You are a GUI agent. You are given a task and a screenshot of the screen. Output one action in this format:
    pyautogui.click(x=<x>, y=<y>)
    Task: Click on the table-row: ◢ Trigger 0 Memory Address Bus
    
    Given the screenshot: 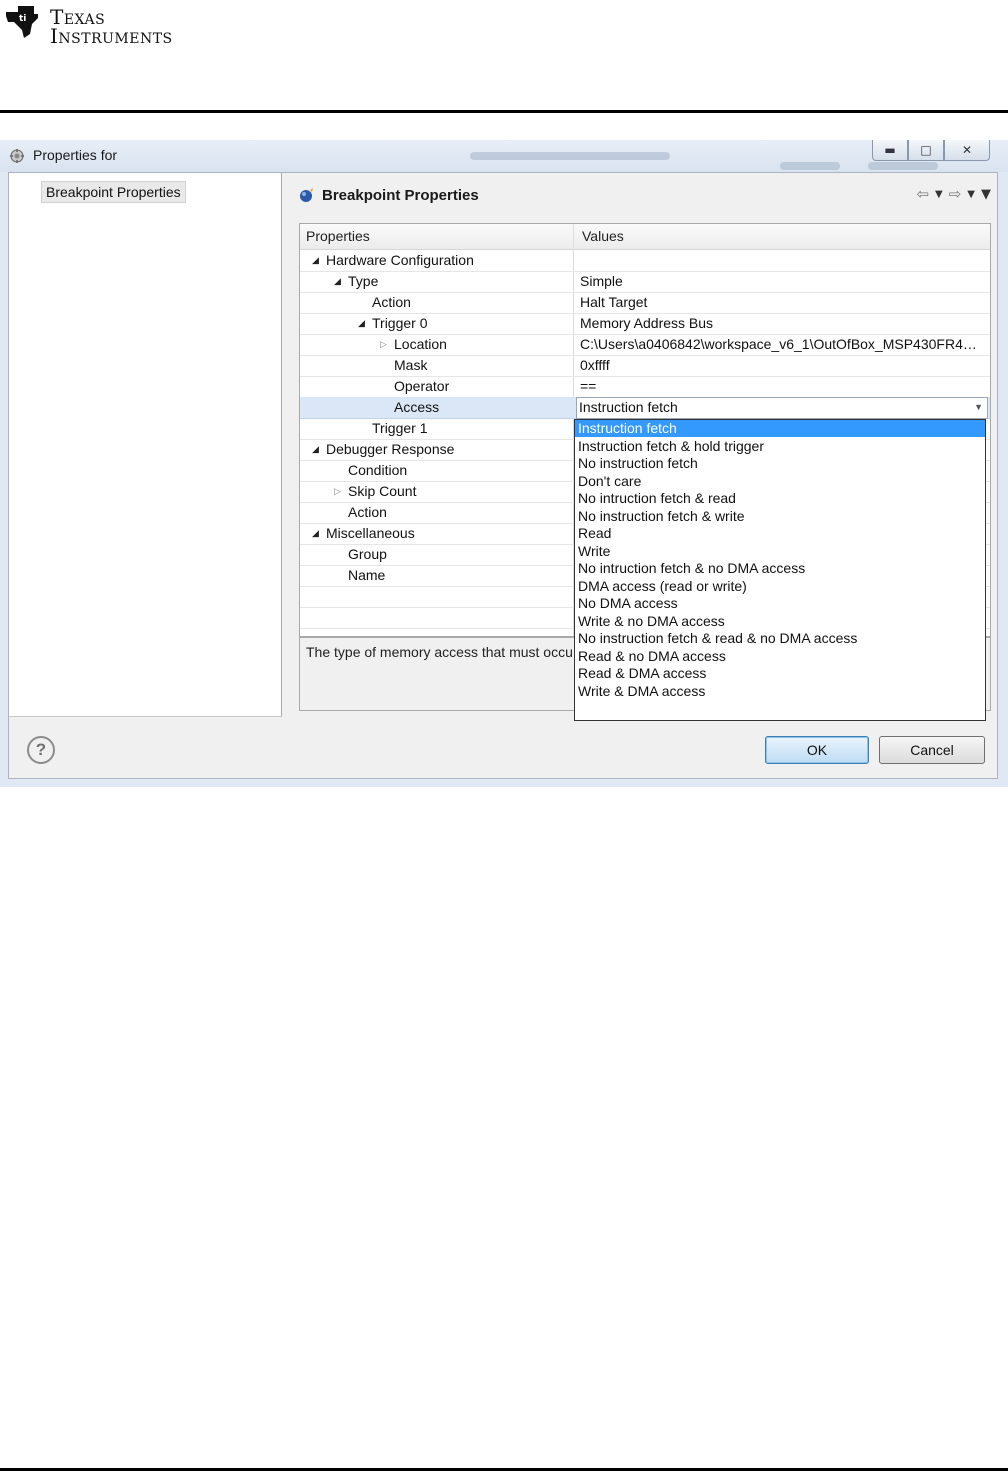 What is the action you would take?
    pyautogui.click(x=645, y=324)
    